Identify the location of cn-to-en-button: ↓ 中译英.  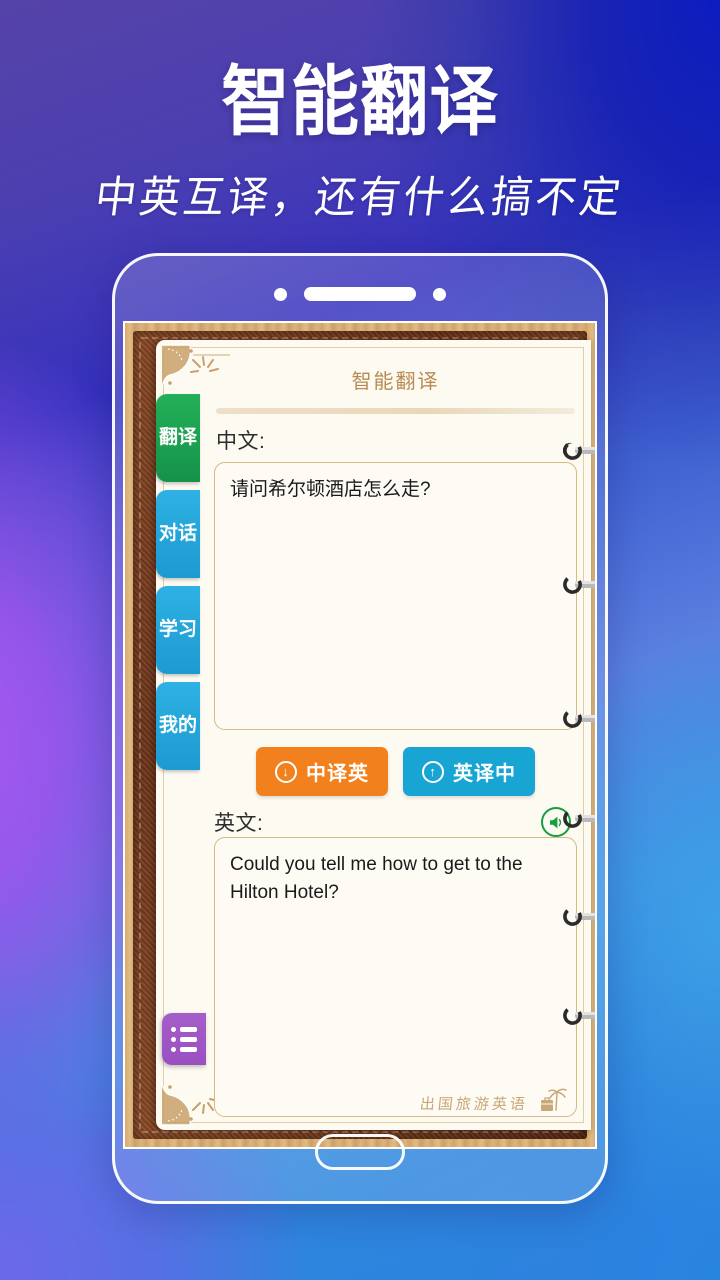
(322, 771).